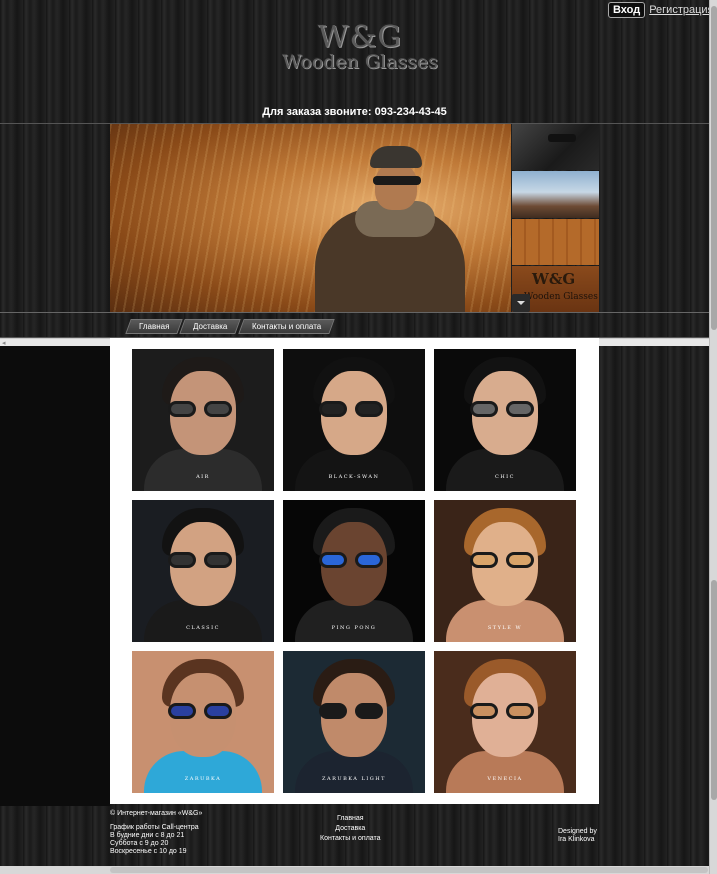  Describe the element at coordinates (350, 819) in the screenshot. I see `footer-link-home: Главная` at that location.